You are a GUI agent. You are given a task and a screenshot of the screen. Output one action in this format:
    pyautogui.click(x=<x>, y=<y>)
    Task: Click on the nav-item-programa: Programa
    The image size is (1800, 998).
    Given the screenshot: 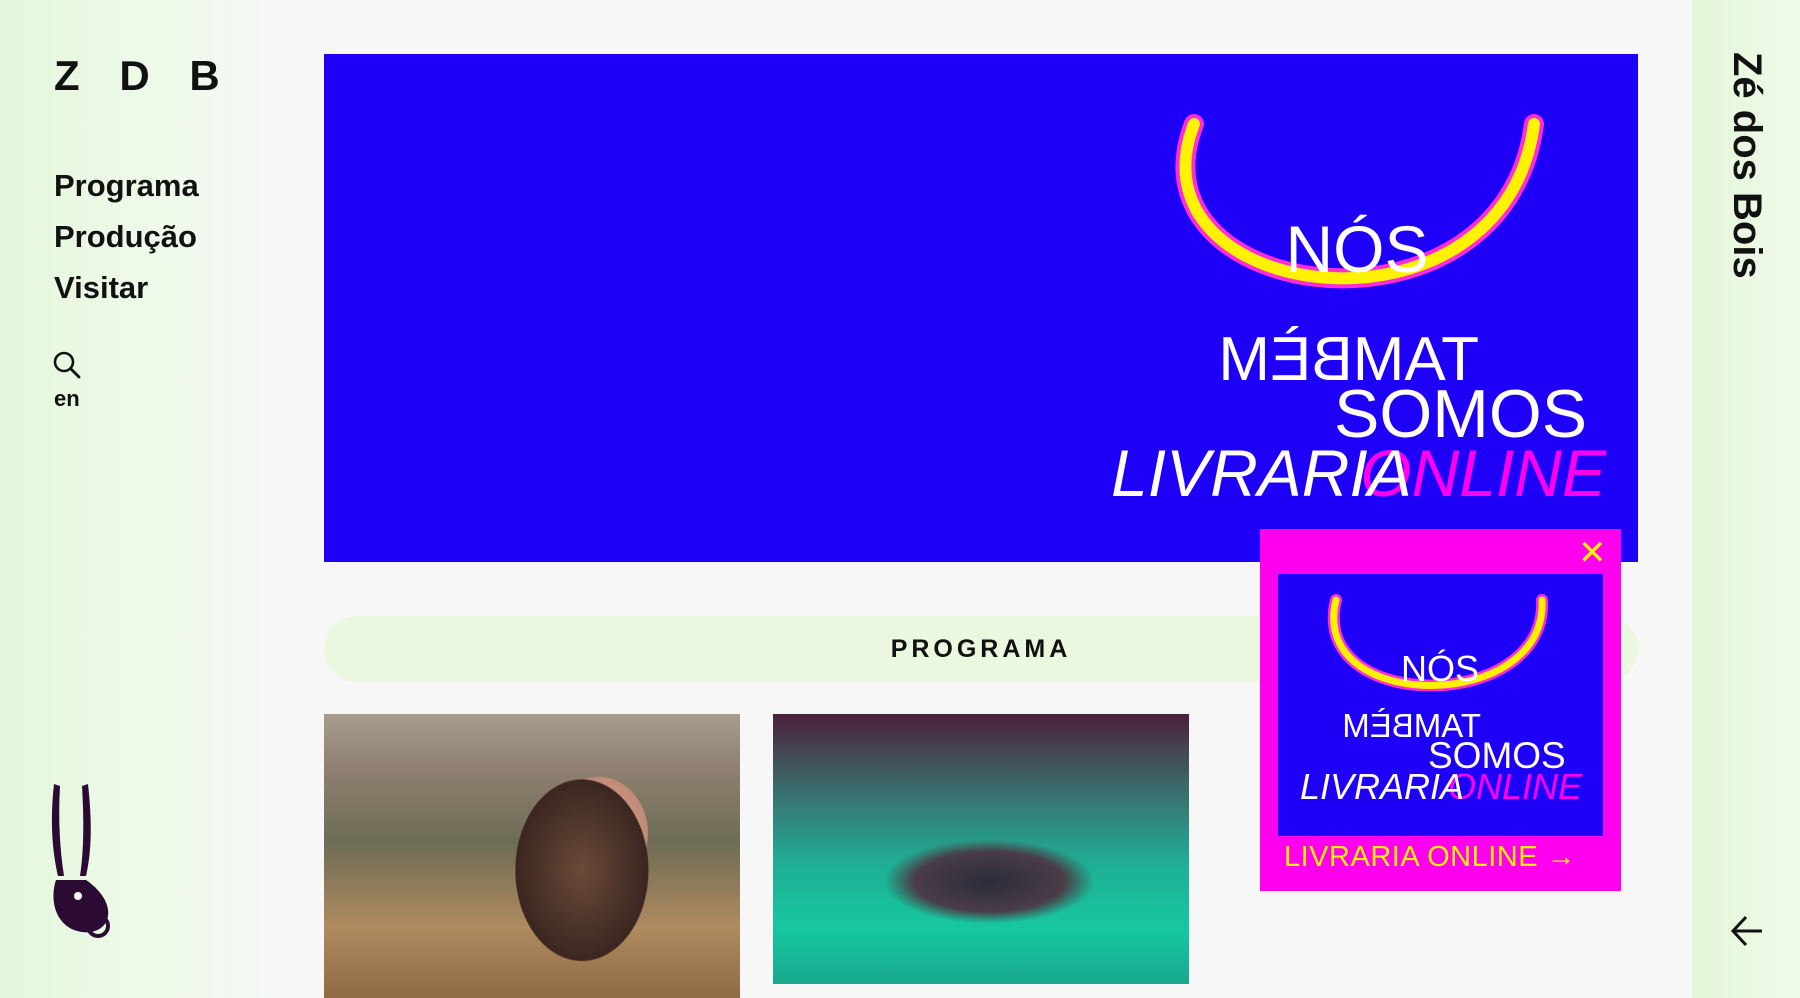 What is the action you would take?
    pyautogui.click(x=126, y=185)
    